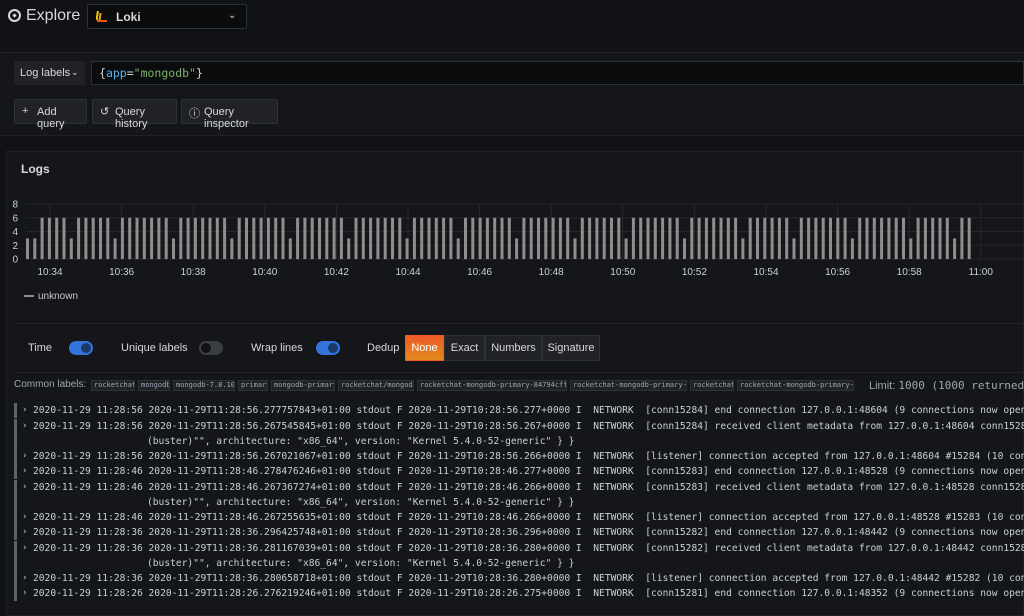 This screenshot has height=616, width=1024. What do you see at coordinates (167, 16) in the screenshot?
I see `datasource-picker: Loki ⌄` at bounding box center [167, 16].